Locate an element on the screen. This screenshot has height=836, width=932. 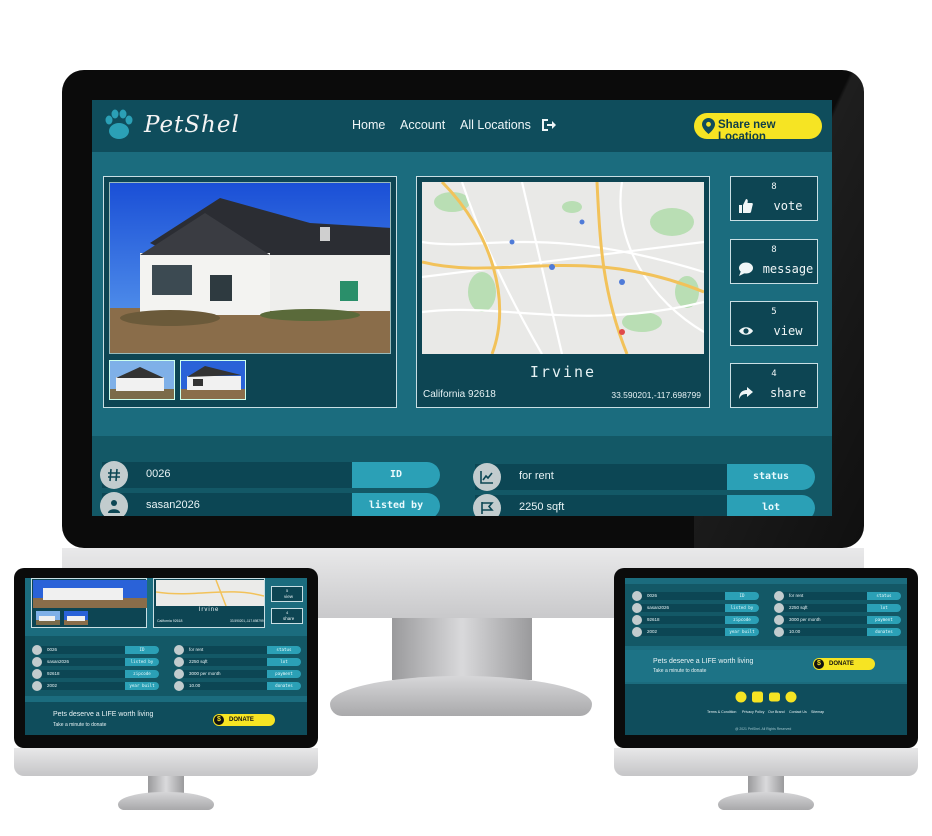
left-row-status: for rent status is located at coordinates (237, 650).